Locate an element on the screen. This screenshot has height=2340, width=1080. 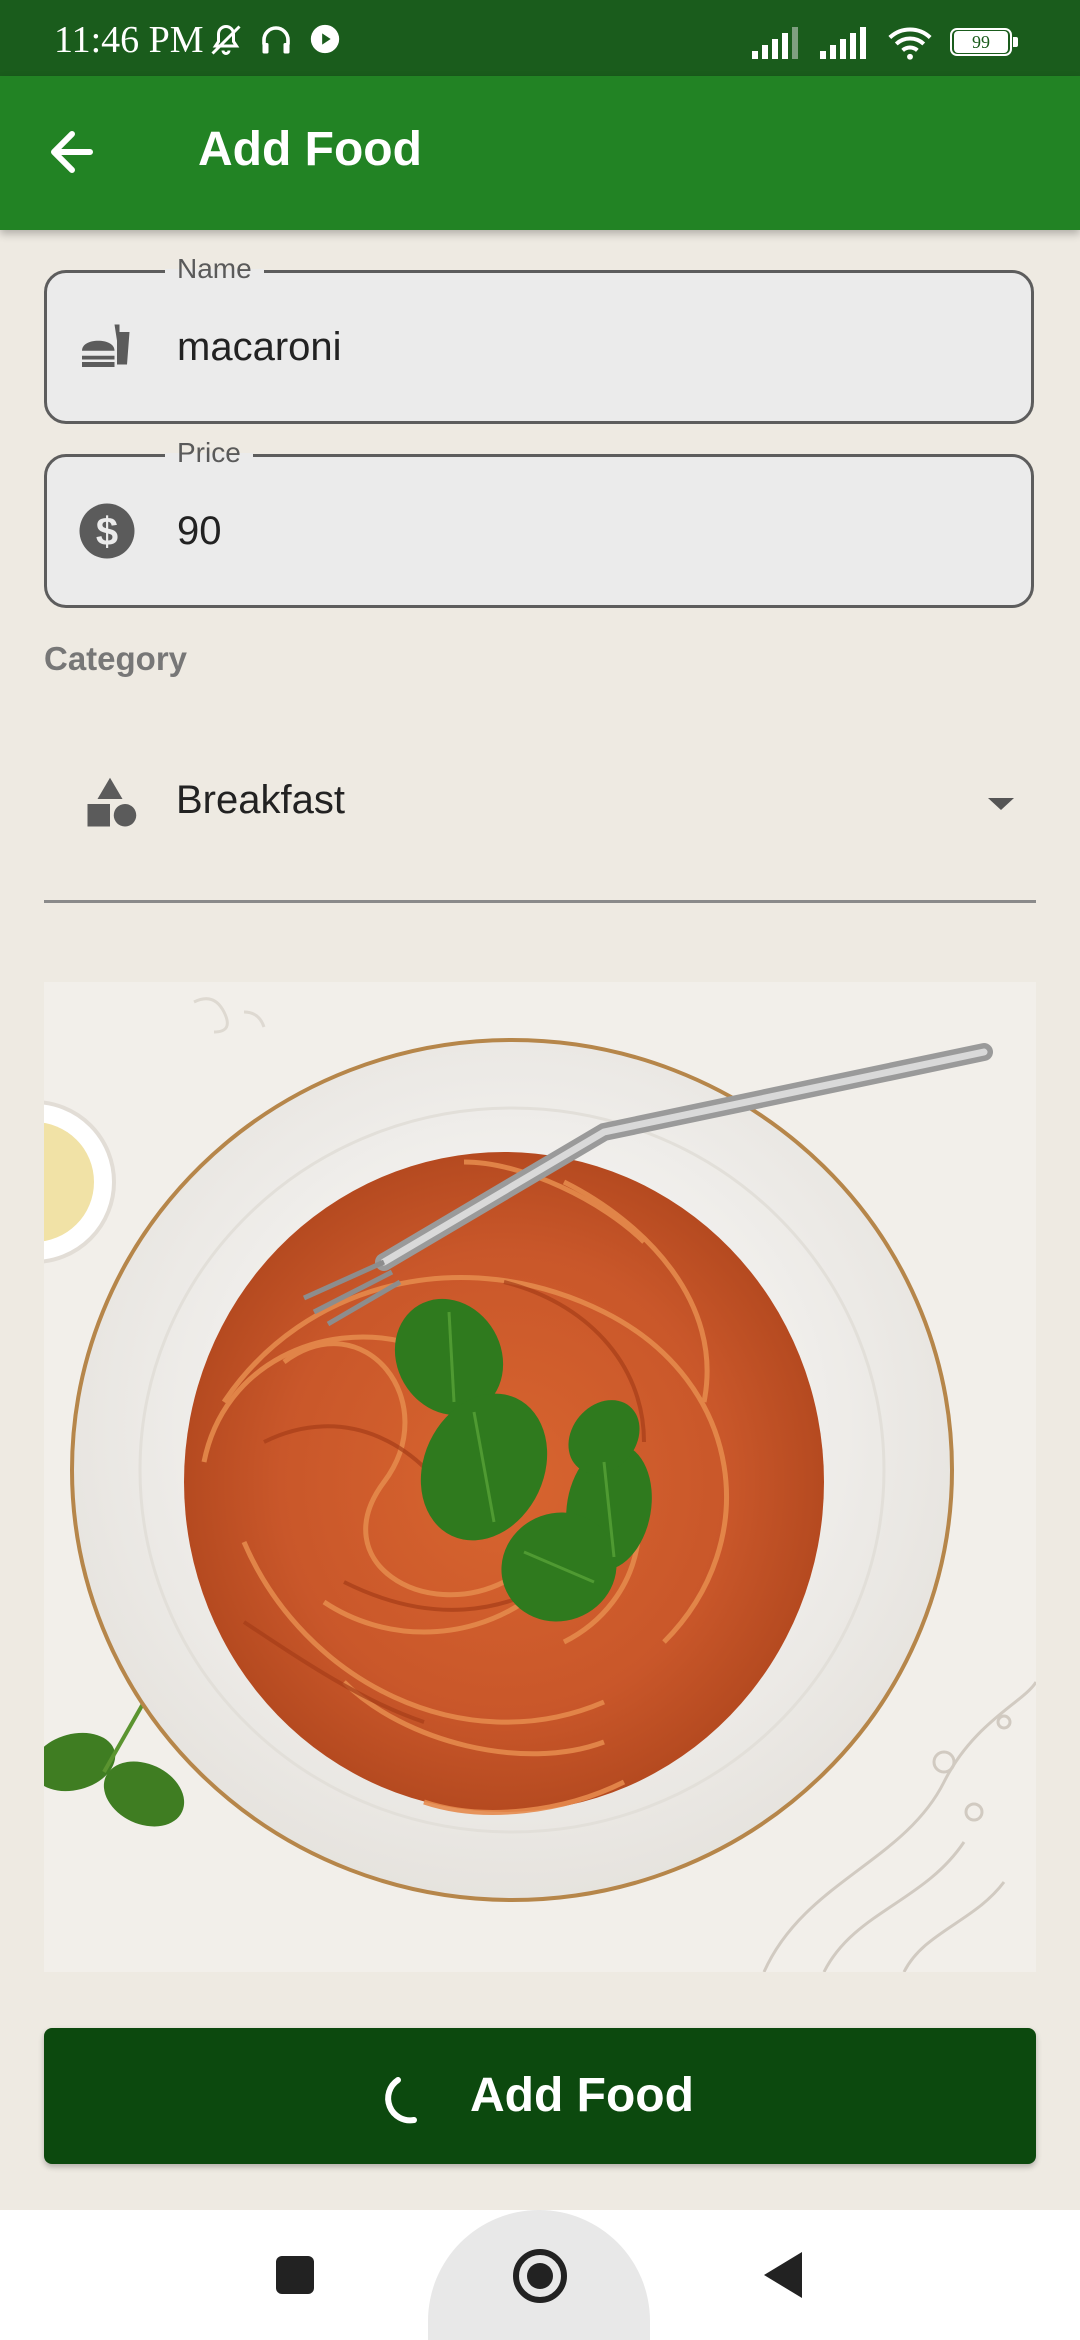
home-button is located at coordinates (540, 2276).